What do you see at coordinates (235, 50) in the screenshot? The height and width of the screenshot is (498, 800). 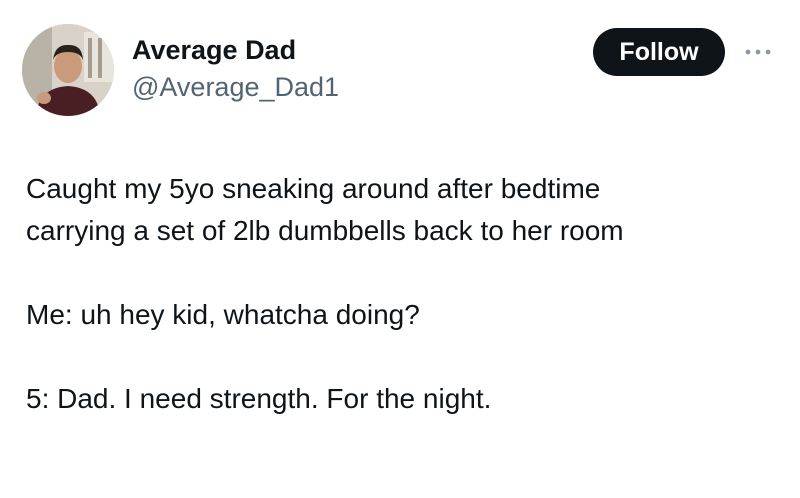 I see `display-name: Average Dad` at bounding box center [235, 50].